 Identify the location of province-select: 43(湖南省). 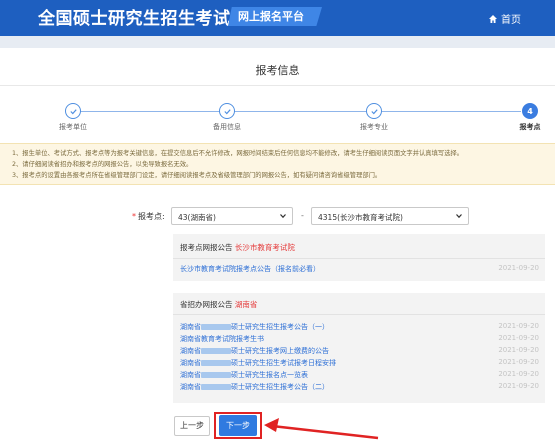
(232, 216).